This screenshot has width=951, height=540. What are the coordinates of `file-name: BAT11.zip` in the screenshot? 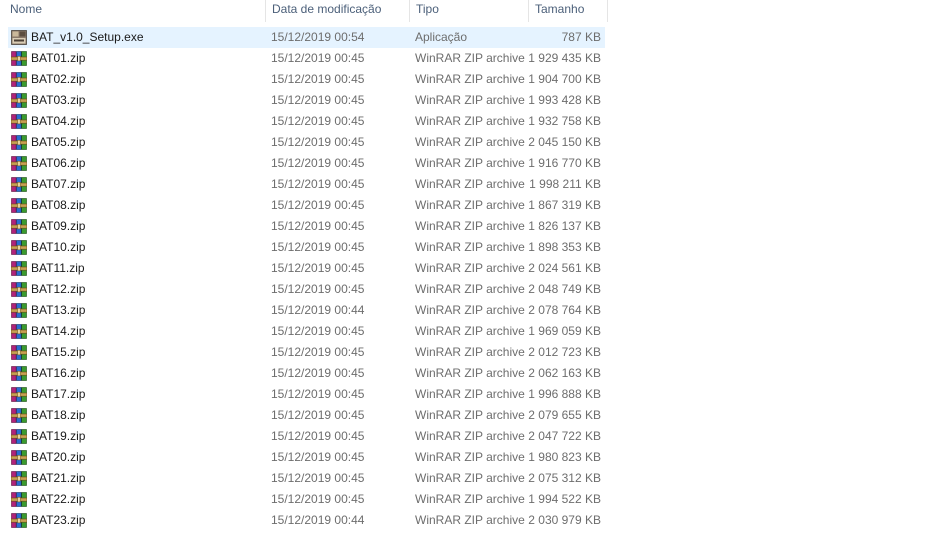 It's located at (58, 268).